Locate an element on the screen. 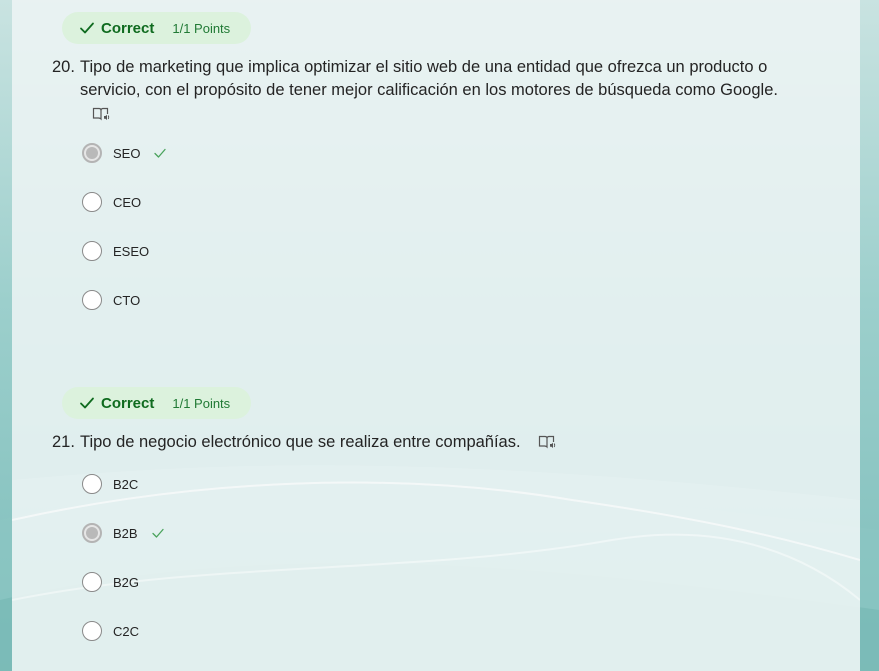 This screenshot has width=879, height=671. option-b2g: B2G is located at coordinates (110, 582).